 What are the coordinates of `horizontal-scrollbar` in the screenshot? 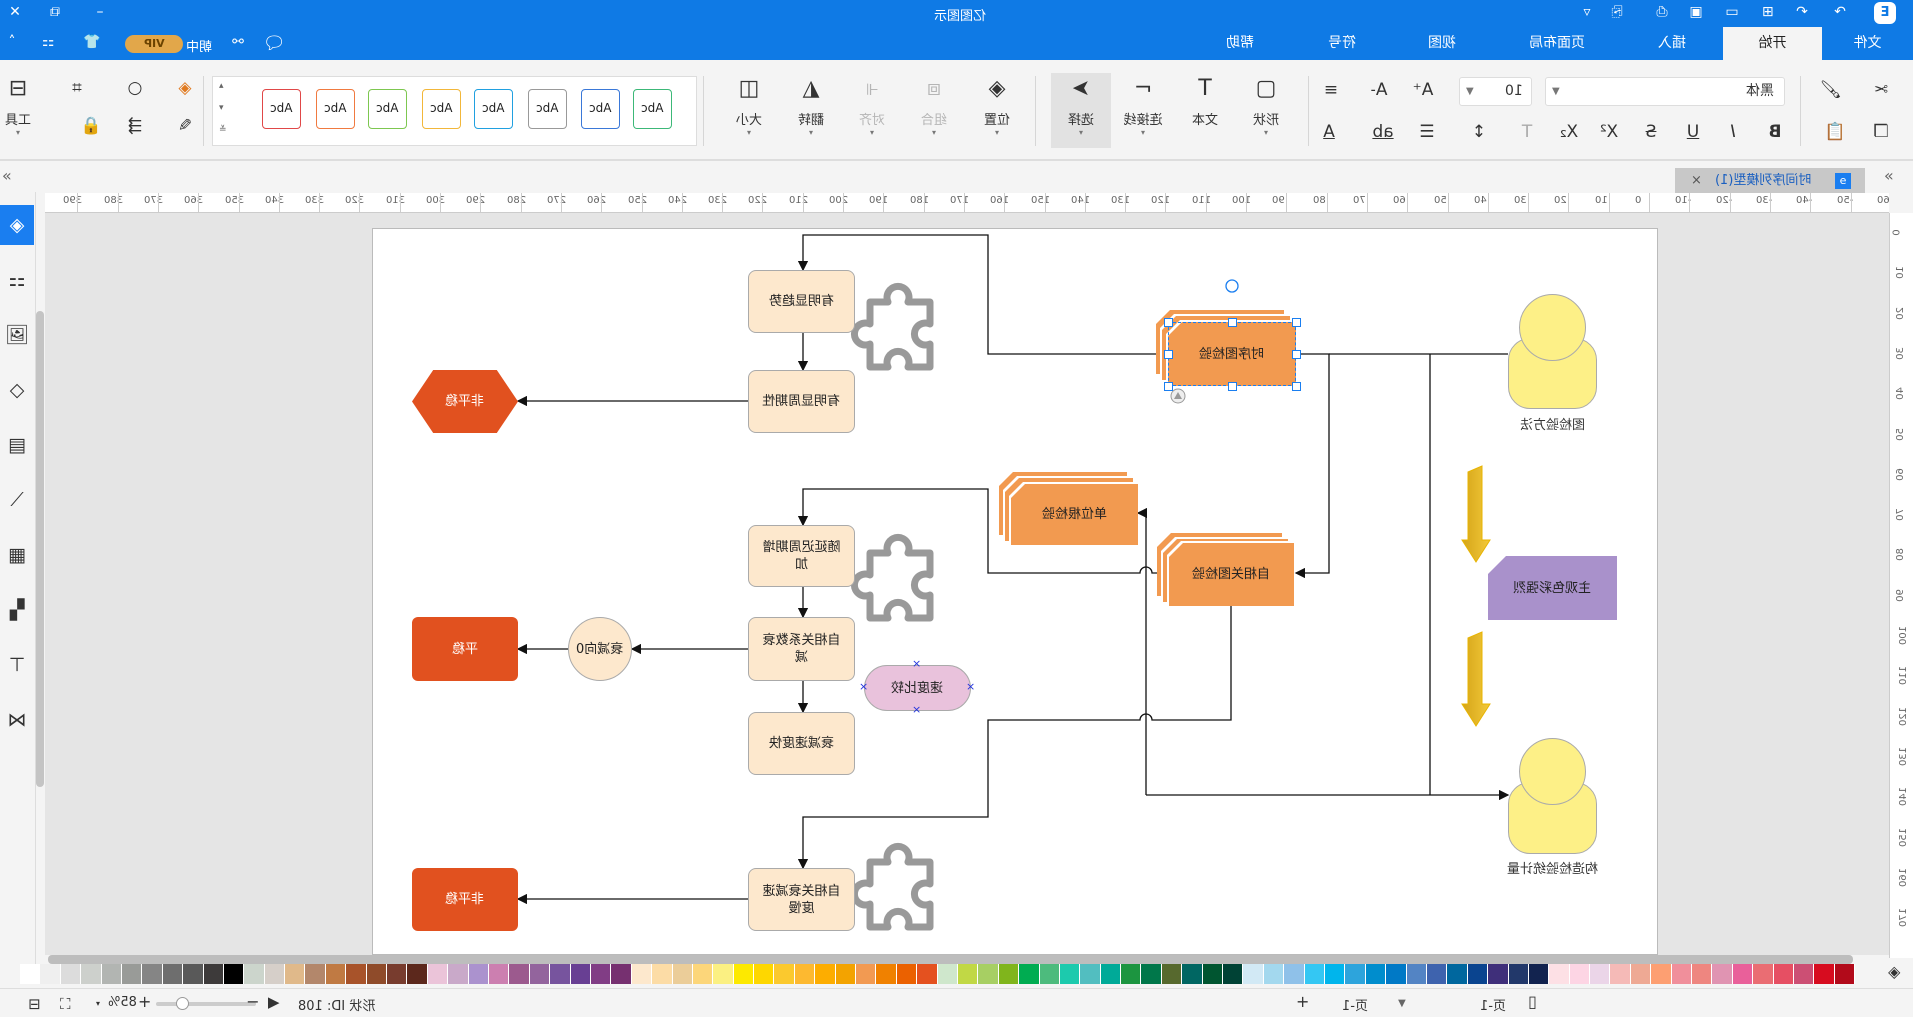 It's located at (950, 959).